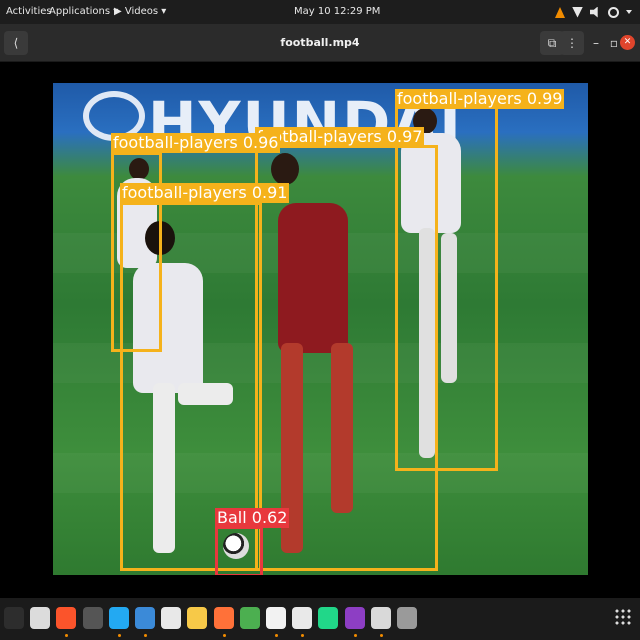  Describe the element at coordinates (572, 43) in the screenshot. I see `menu-button: ⋮` at that location.